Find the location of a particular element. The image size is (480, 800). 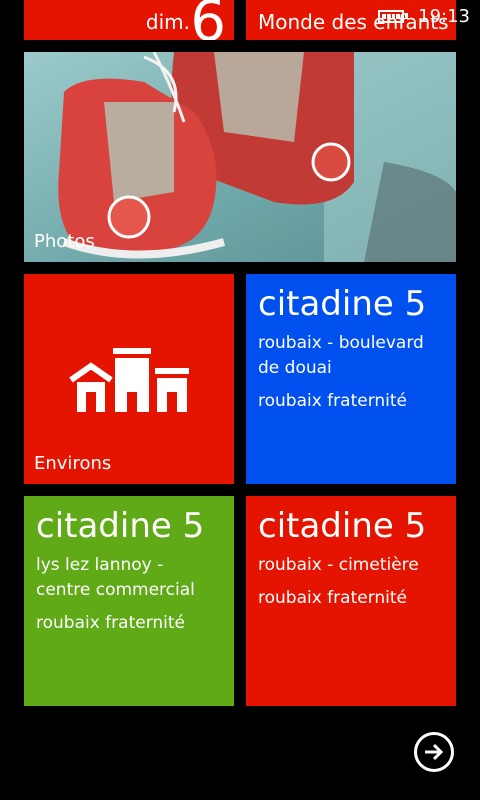

arrow-right-icon is located at coordinates (434, 752).